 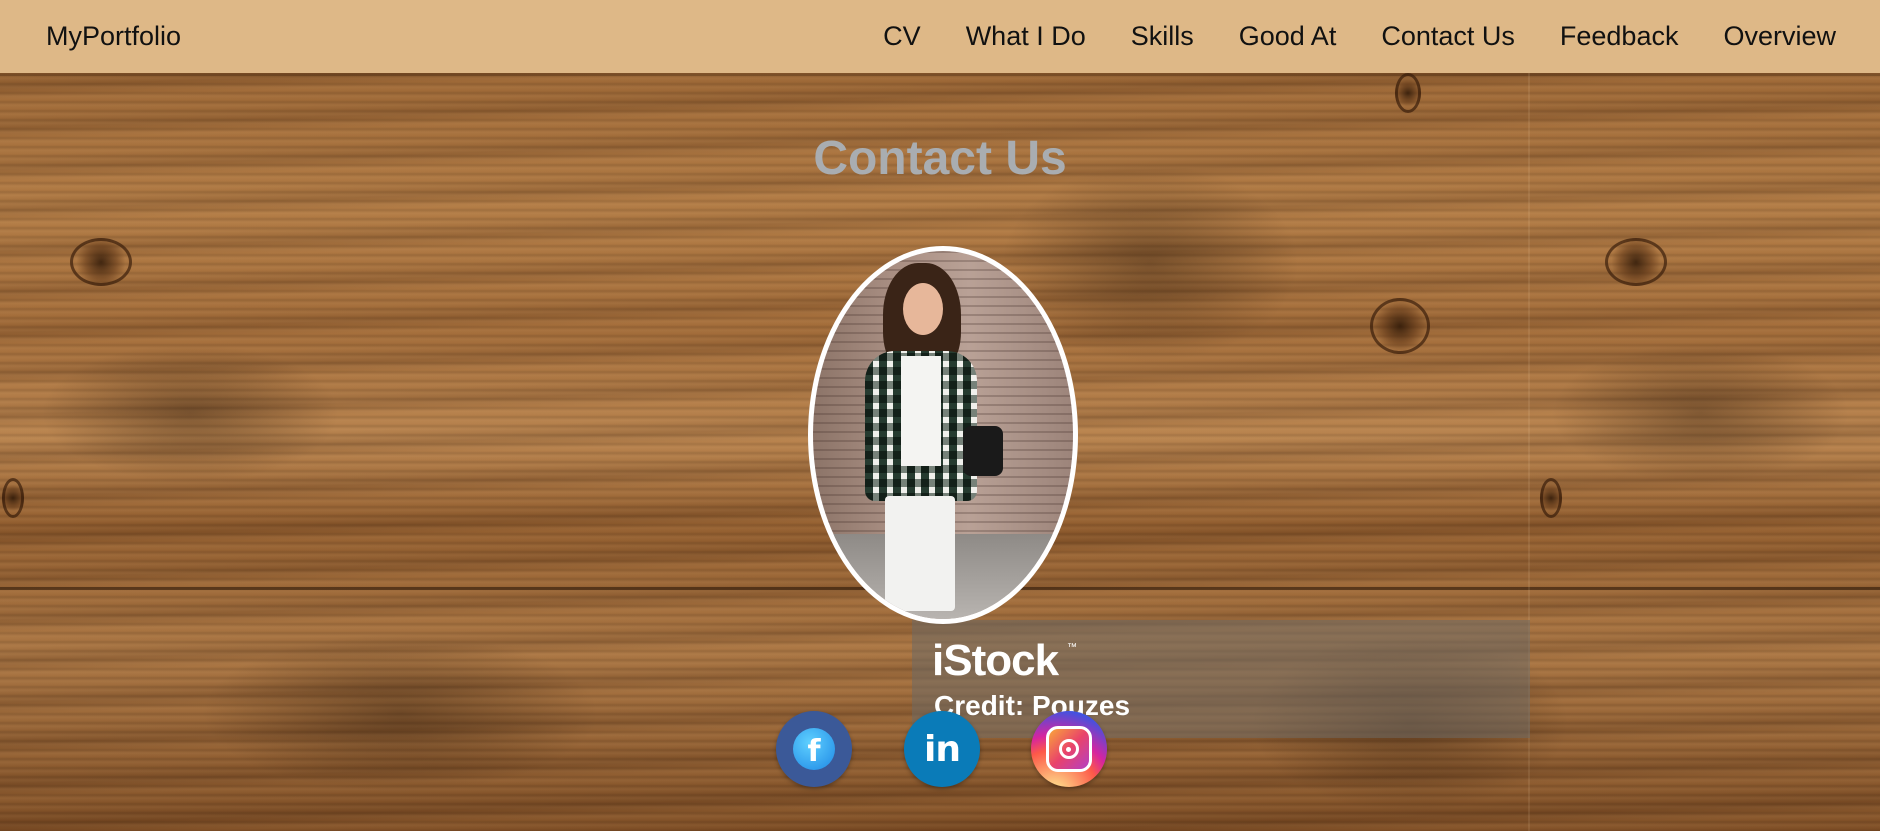 What do you see at coordinates (943, 435) in the screenshot?
I see `profile-photo` at bounding box center [943, 435].